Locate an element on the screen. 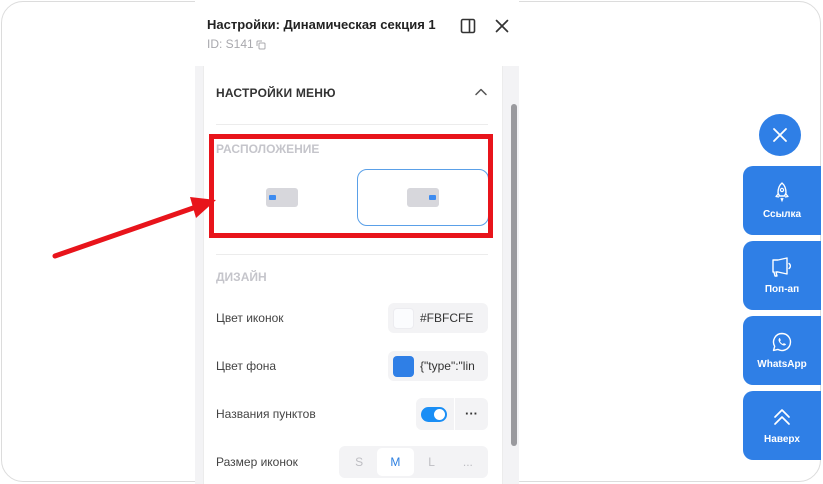 This screenshot has height=484, width=823. widget-scroll-top-button: Наверх is located at coordinates (782, 425).